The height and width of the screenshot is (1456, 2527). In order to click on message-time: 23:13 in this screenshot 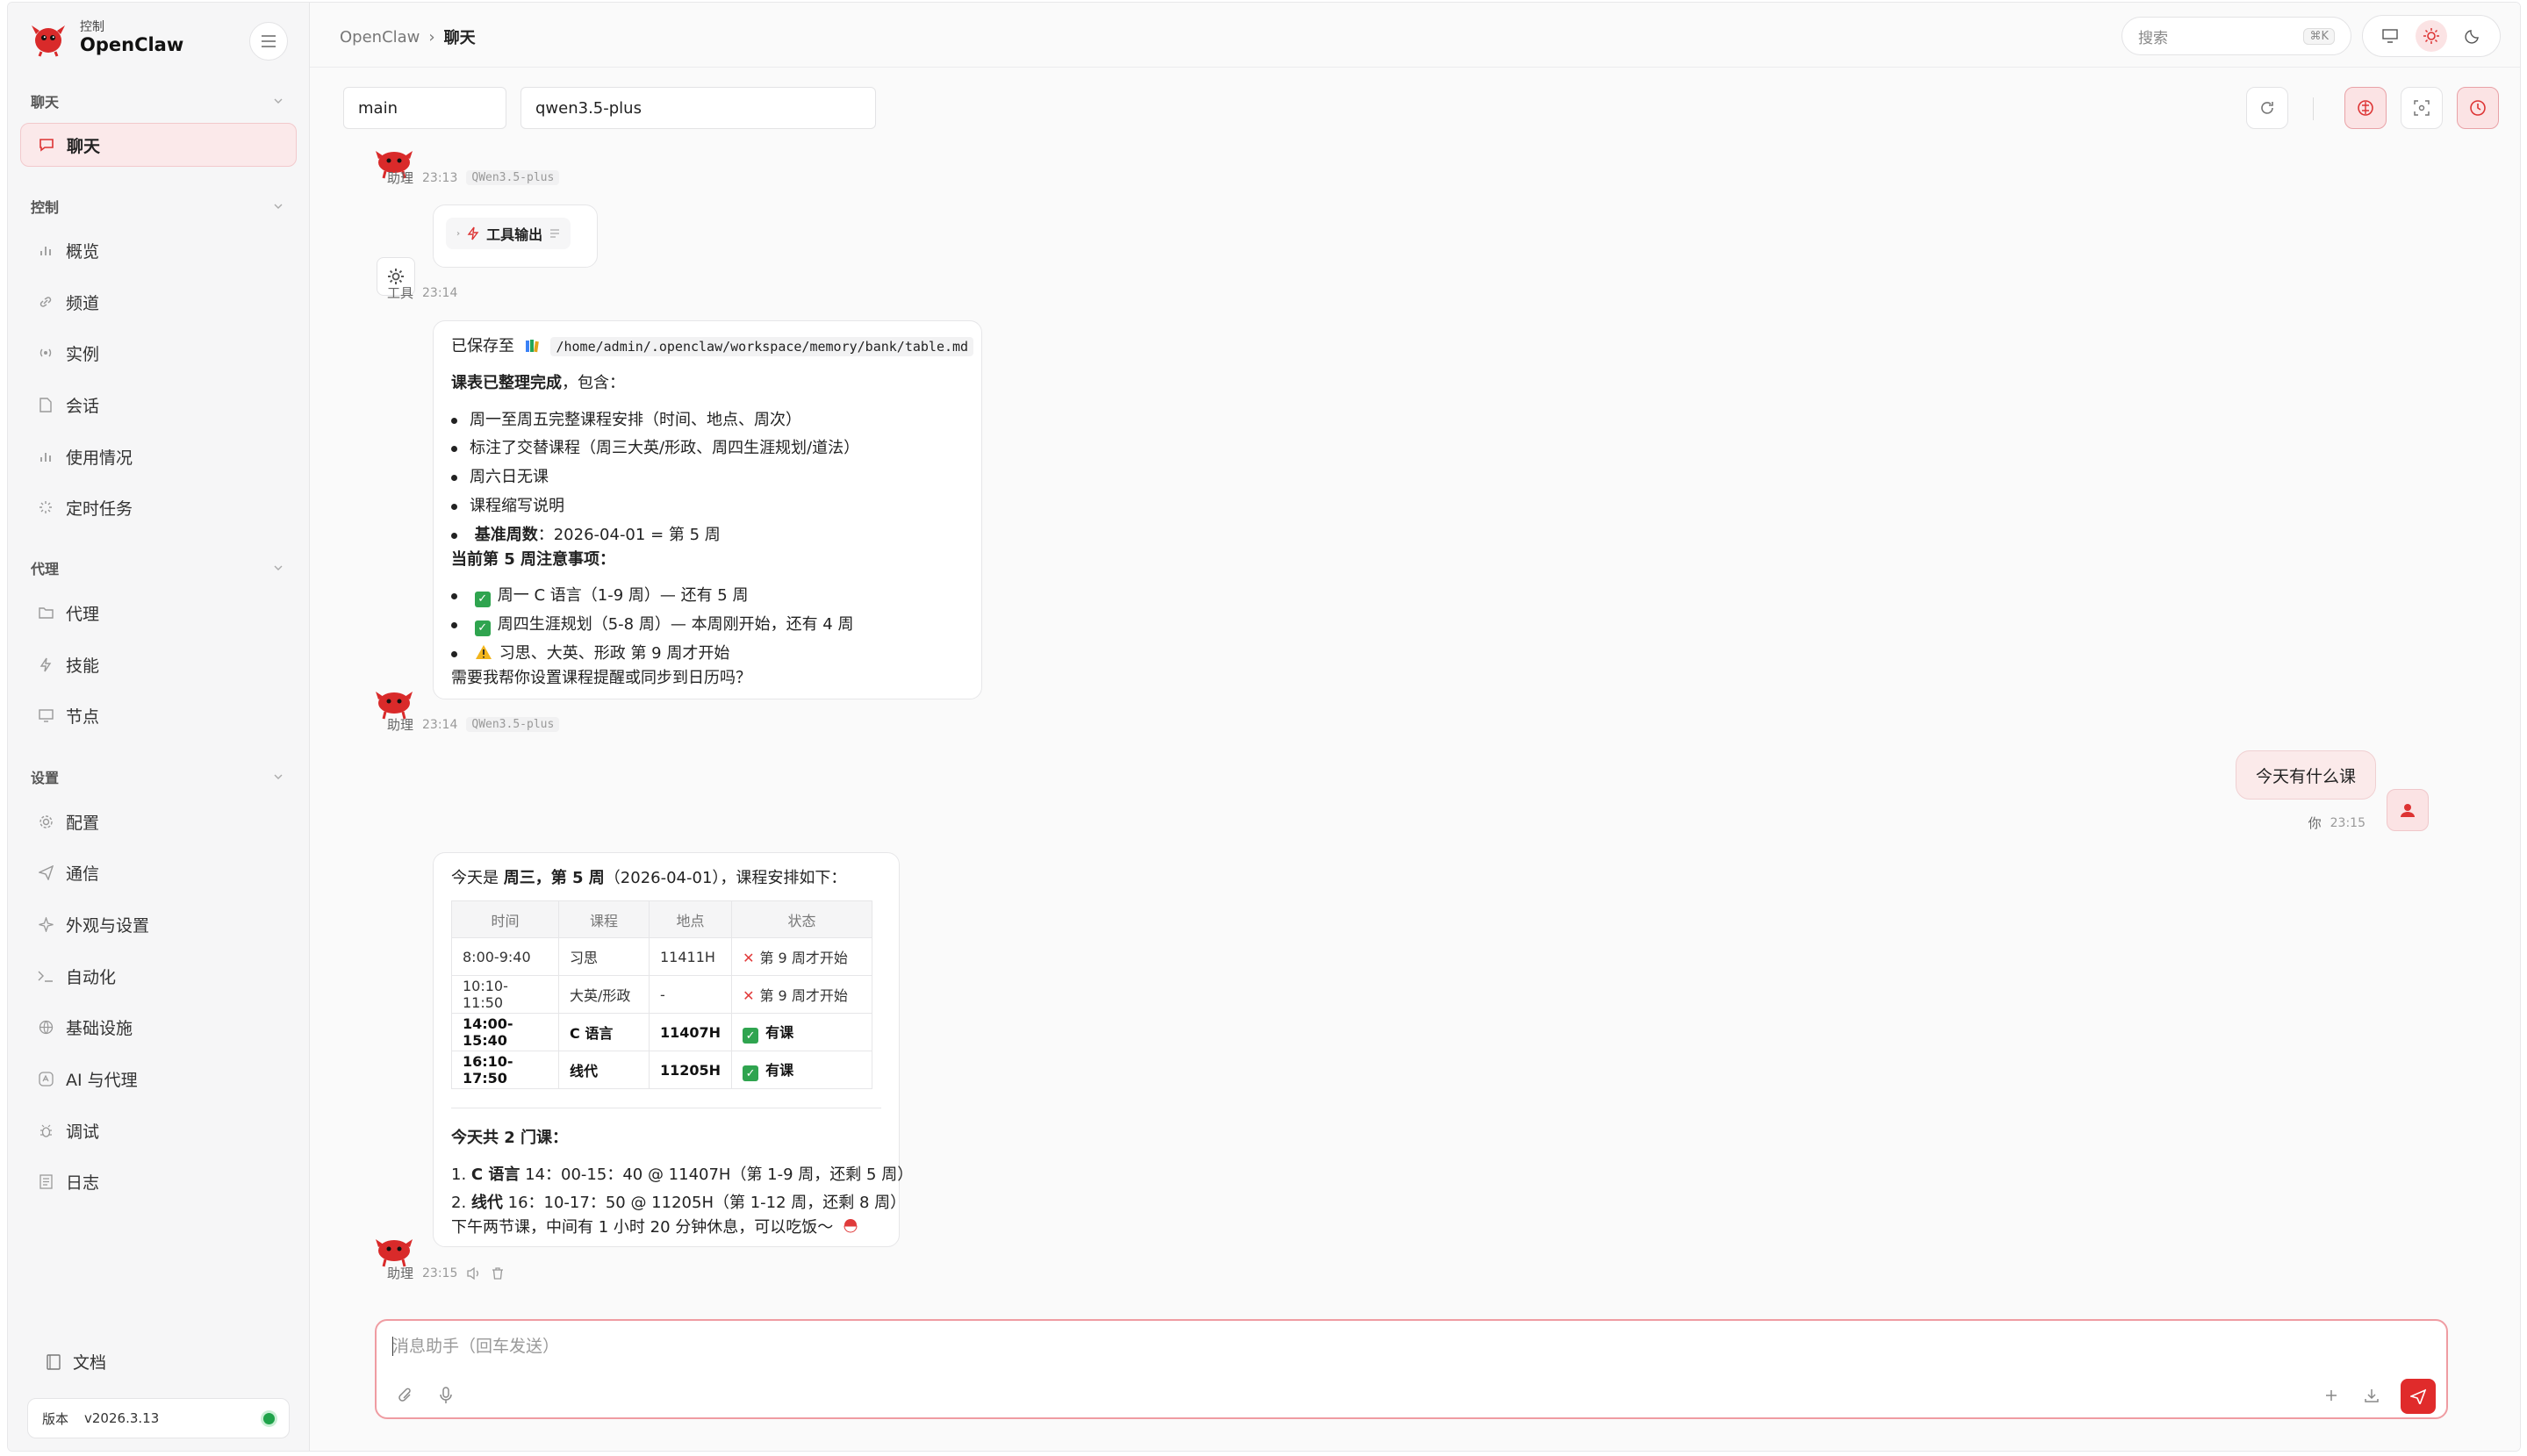, I will do `click(440, 177)`.